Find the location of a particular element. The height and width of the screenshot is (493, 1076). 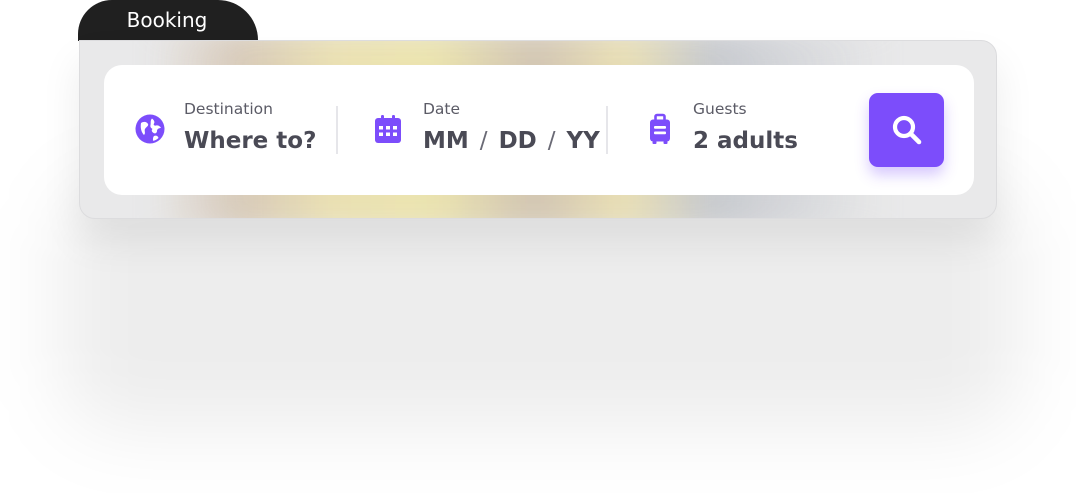

date-value: MM / DD / YY is located at coordinates (511, 141).